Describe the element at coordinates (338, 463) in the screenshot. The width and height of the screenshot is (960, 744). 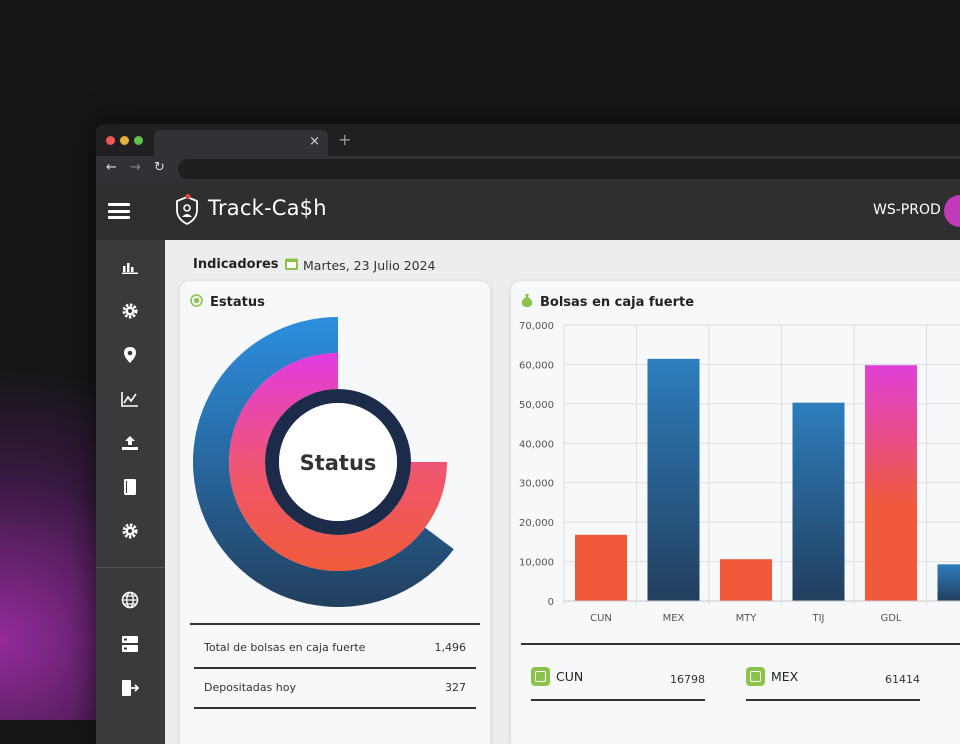
I see `status-center-label: Status` at that location.